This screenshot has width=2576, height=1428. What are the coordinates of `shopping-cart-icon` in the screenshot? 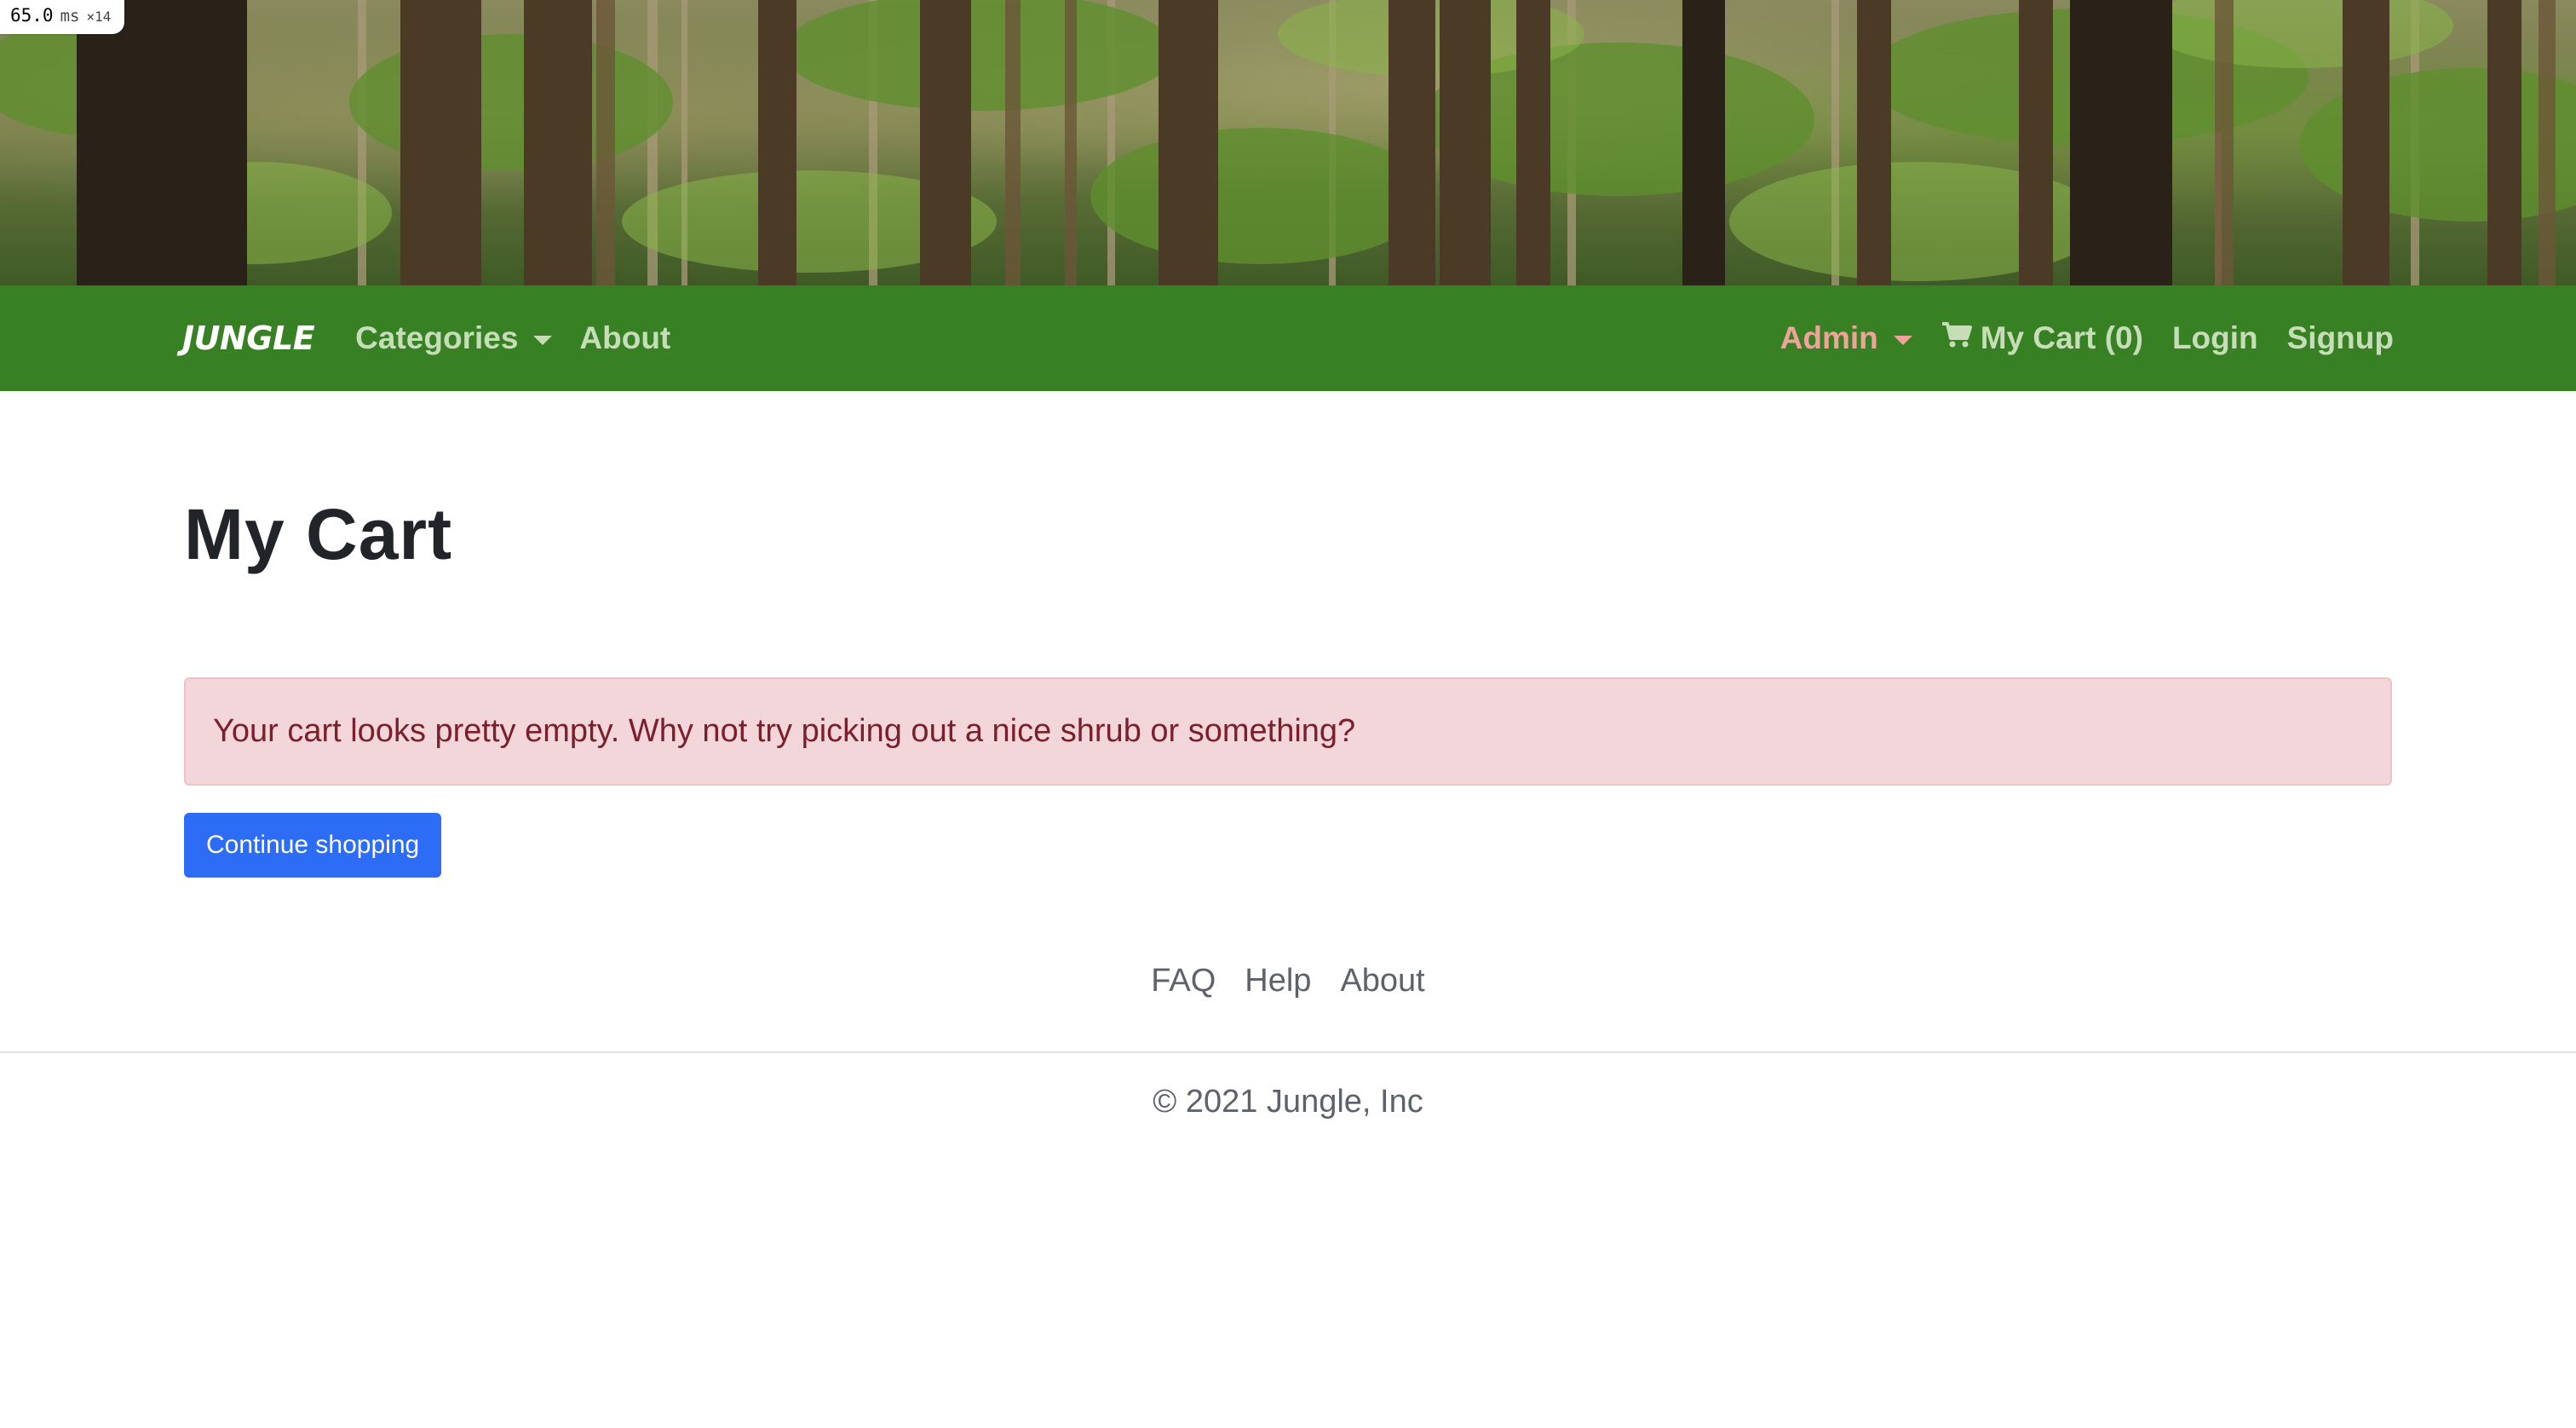 It's located at (1956, 338).